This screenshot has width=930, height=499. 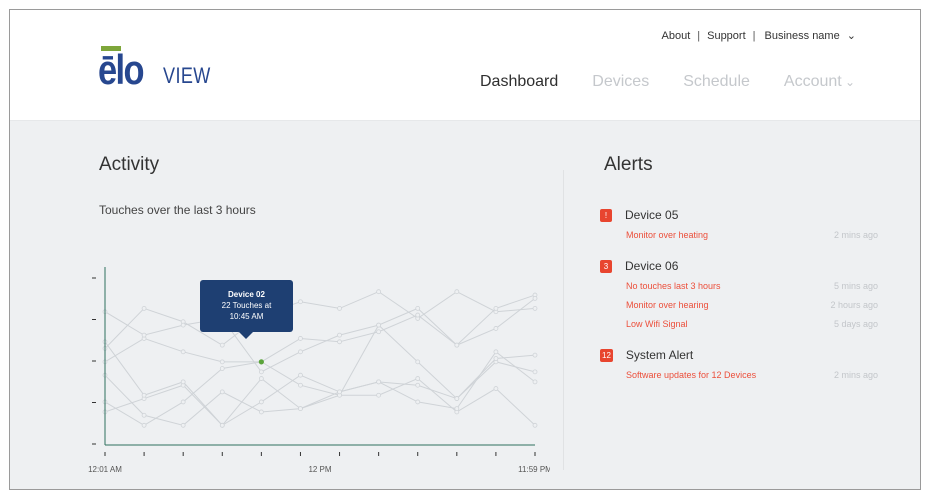 What do you see at coordinates (855, 285) in the screenshot?
I see `alert-time: 5 mins ago` at bounding box center [855, 285].